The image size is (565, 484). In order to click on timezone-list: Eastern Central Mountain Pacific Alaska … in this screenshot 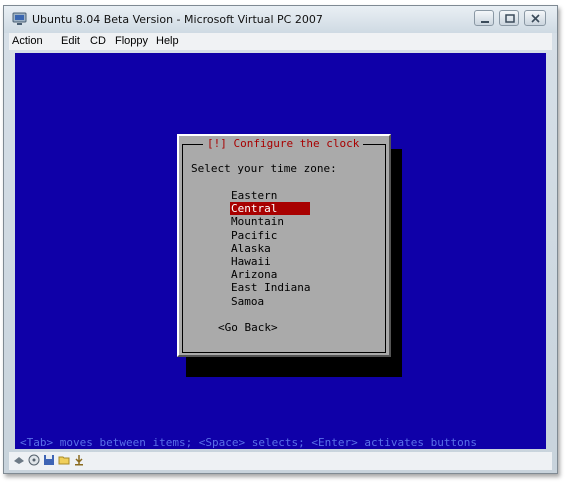, I will do `click(270, 248)`.